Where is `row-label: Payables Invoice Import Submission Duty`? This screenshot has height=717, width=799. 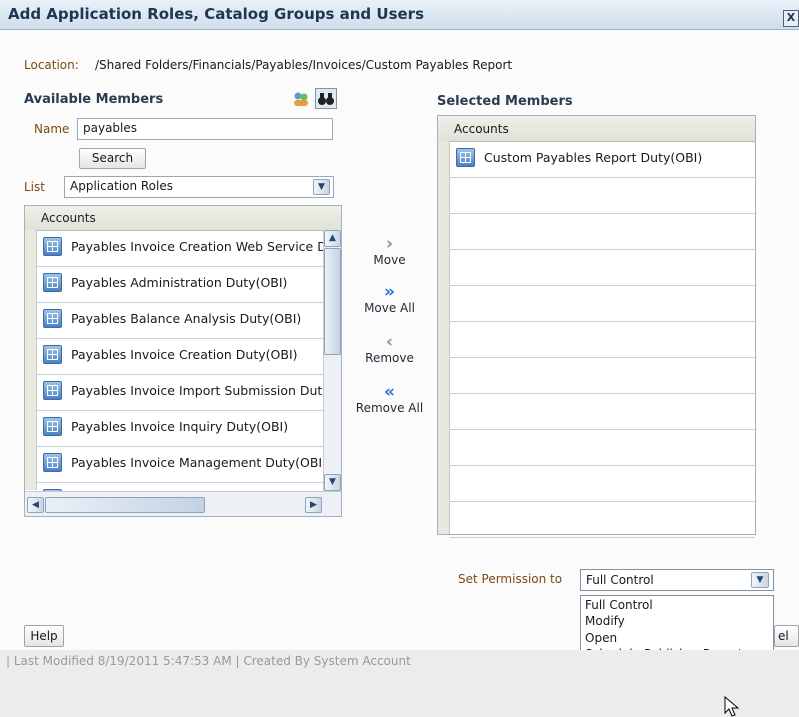
row-label: Payables Invoice Import Submission Duty is located at coordinates (197, 390).